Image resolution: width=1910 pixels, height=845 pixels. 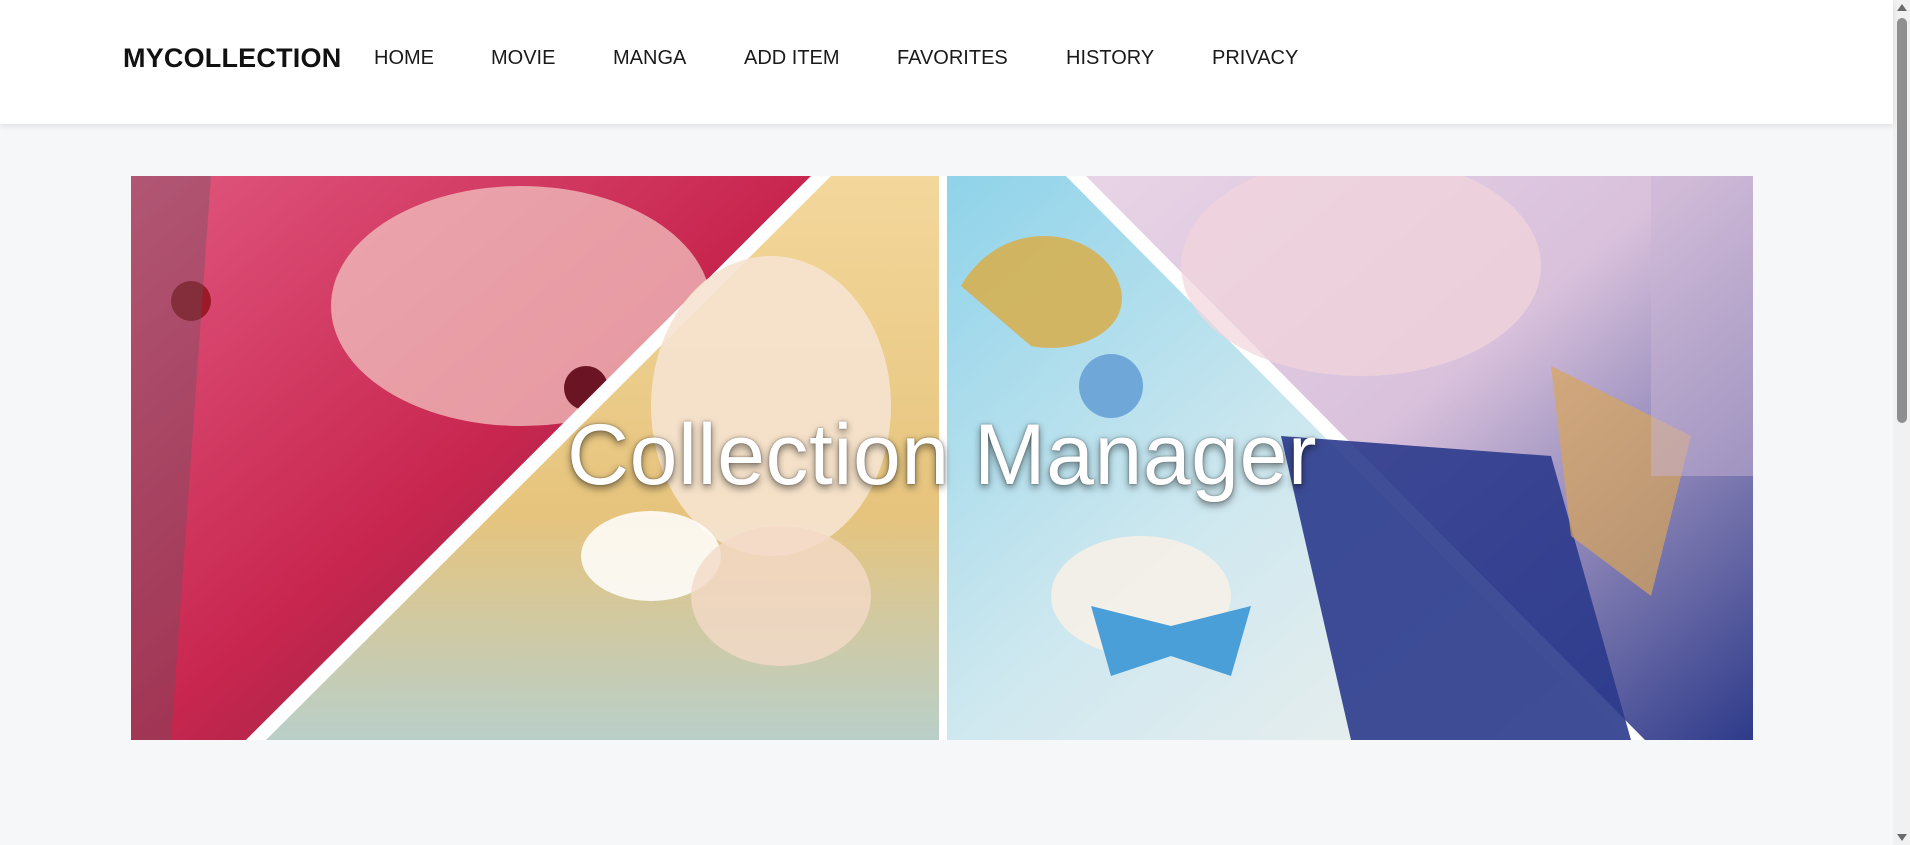 I want to click on nav-item-home: HOME, so click(x=404, y=58).